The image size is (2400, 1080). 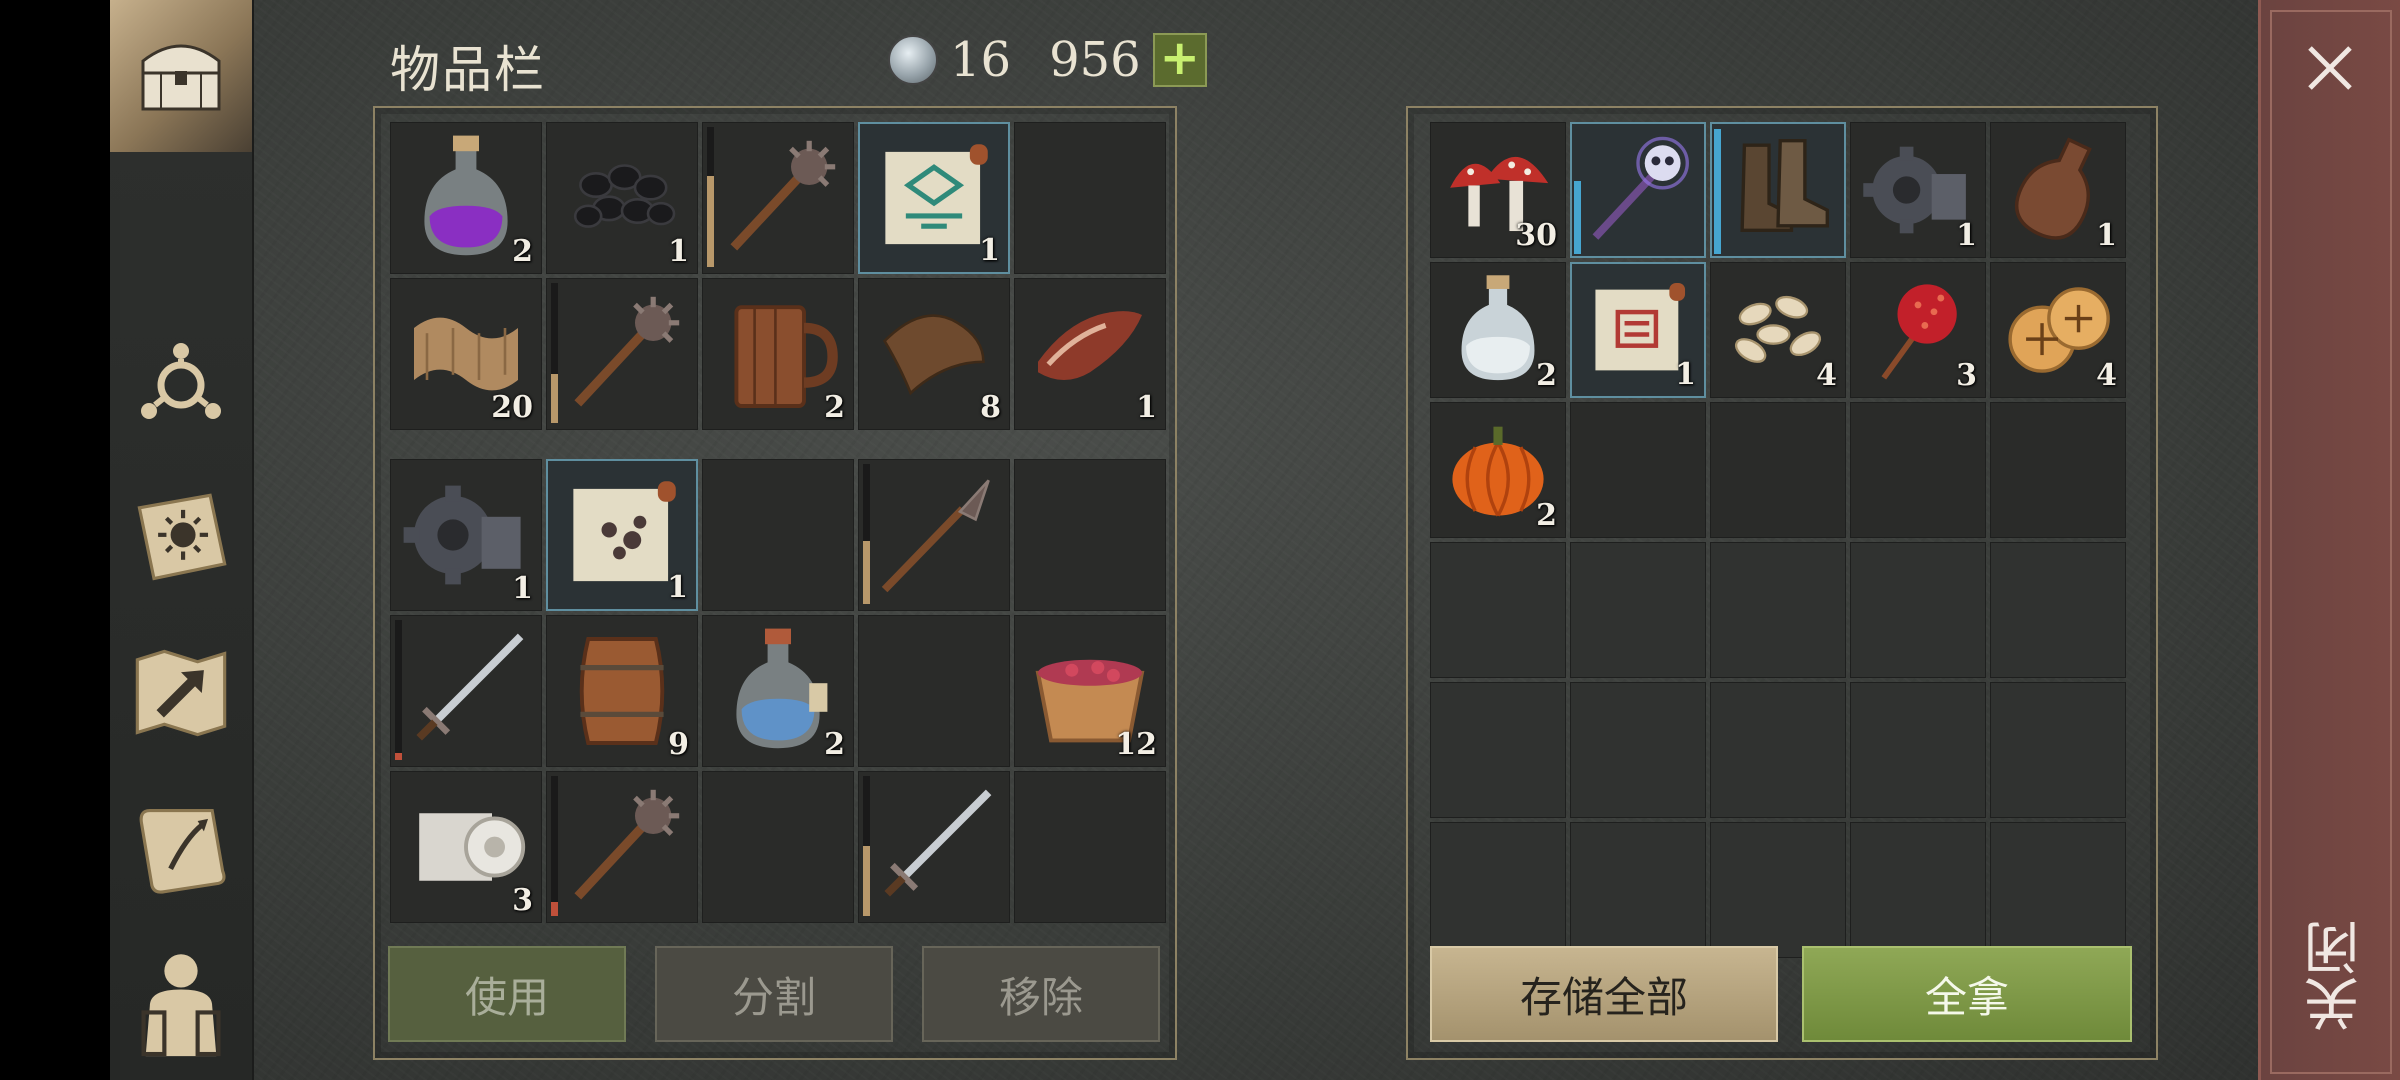 I want to click on storage-slot: 30, so click(x=1498, y=190).